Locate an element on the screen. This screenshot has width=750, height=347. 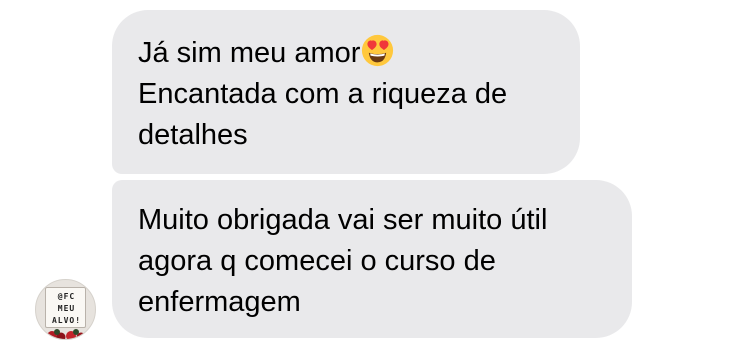
avatar-sign-line: @FC is located at coordinates (66, 296).